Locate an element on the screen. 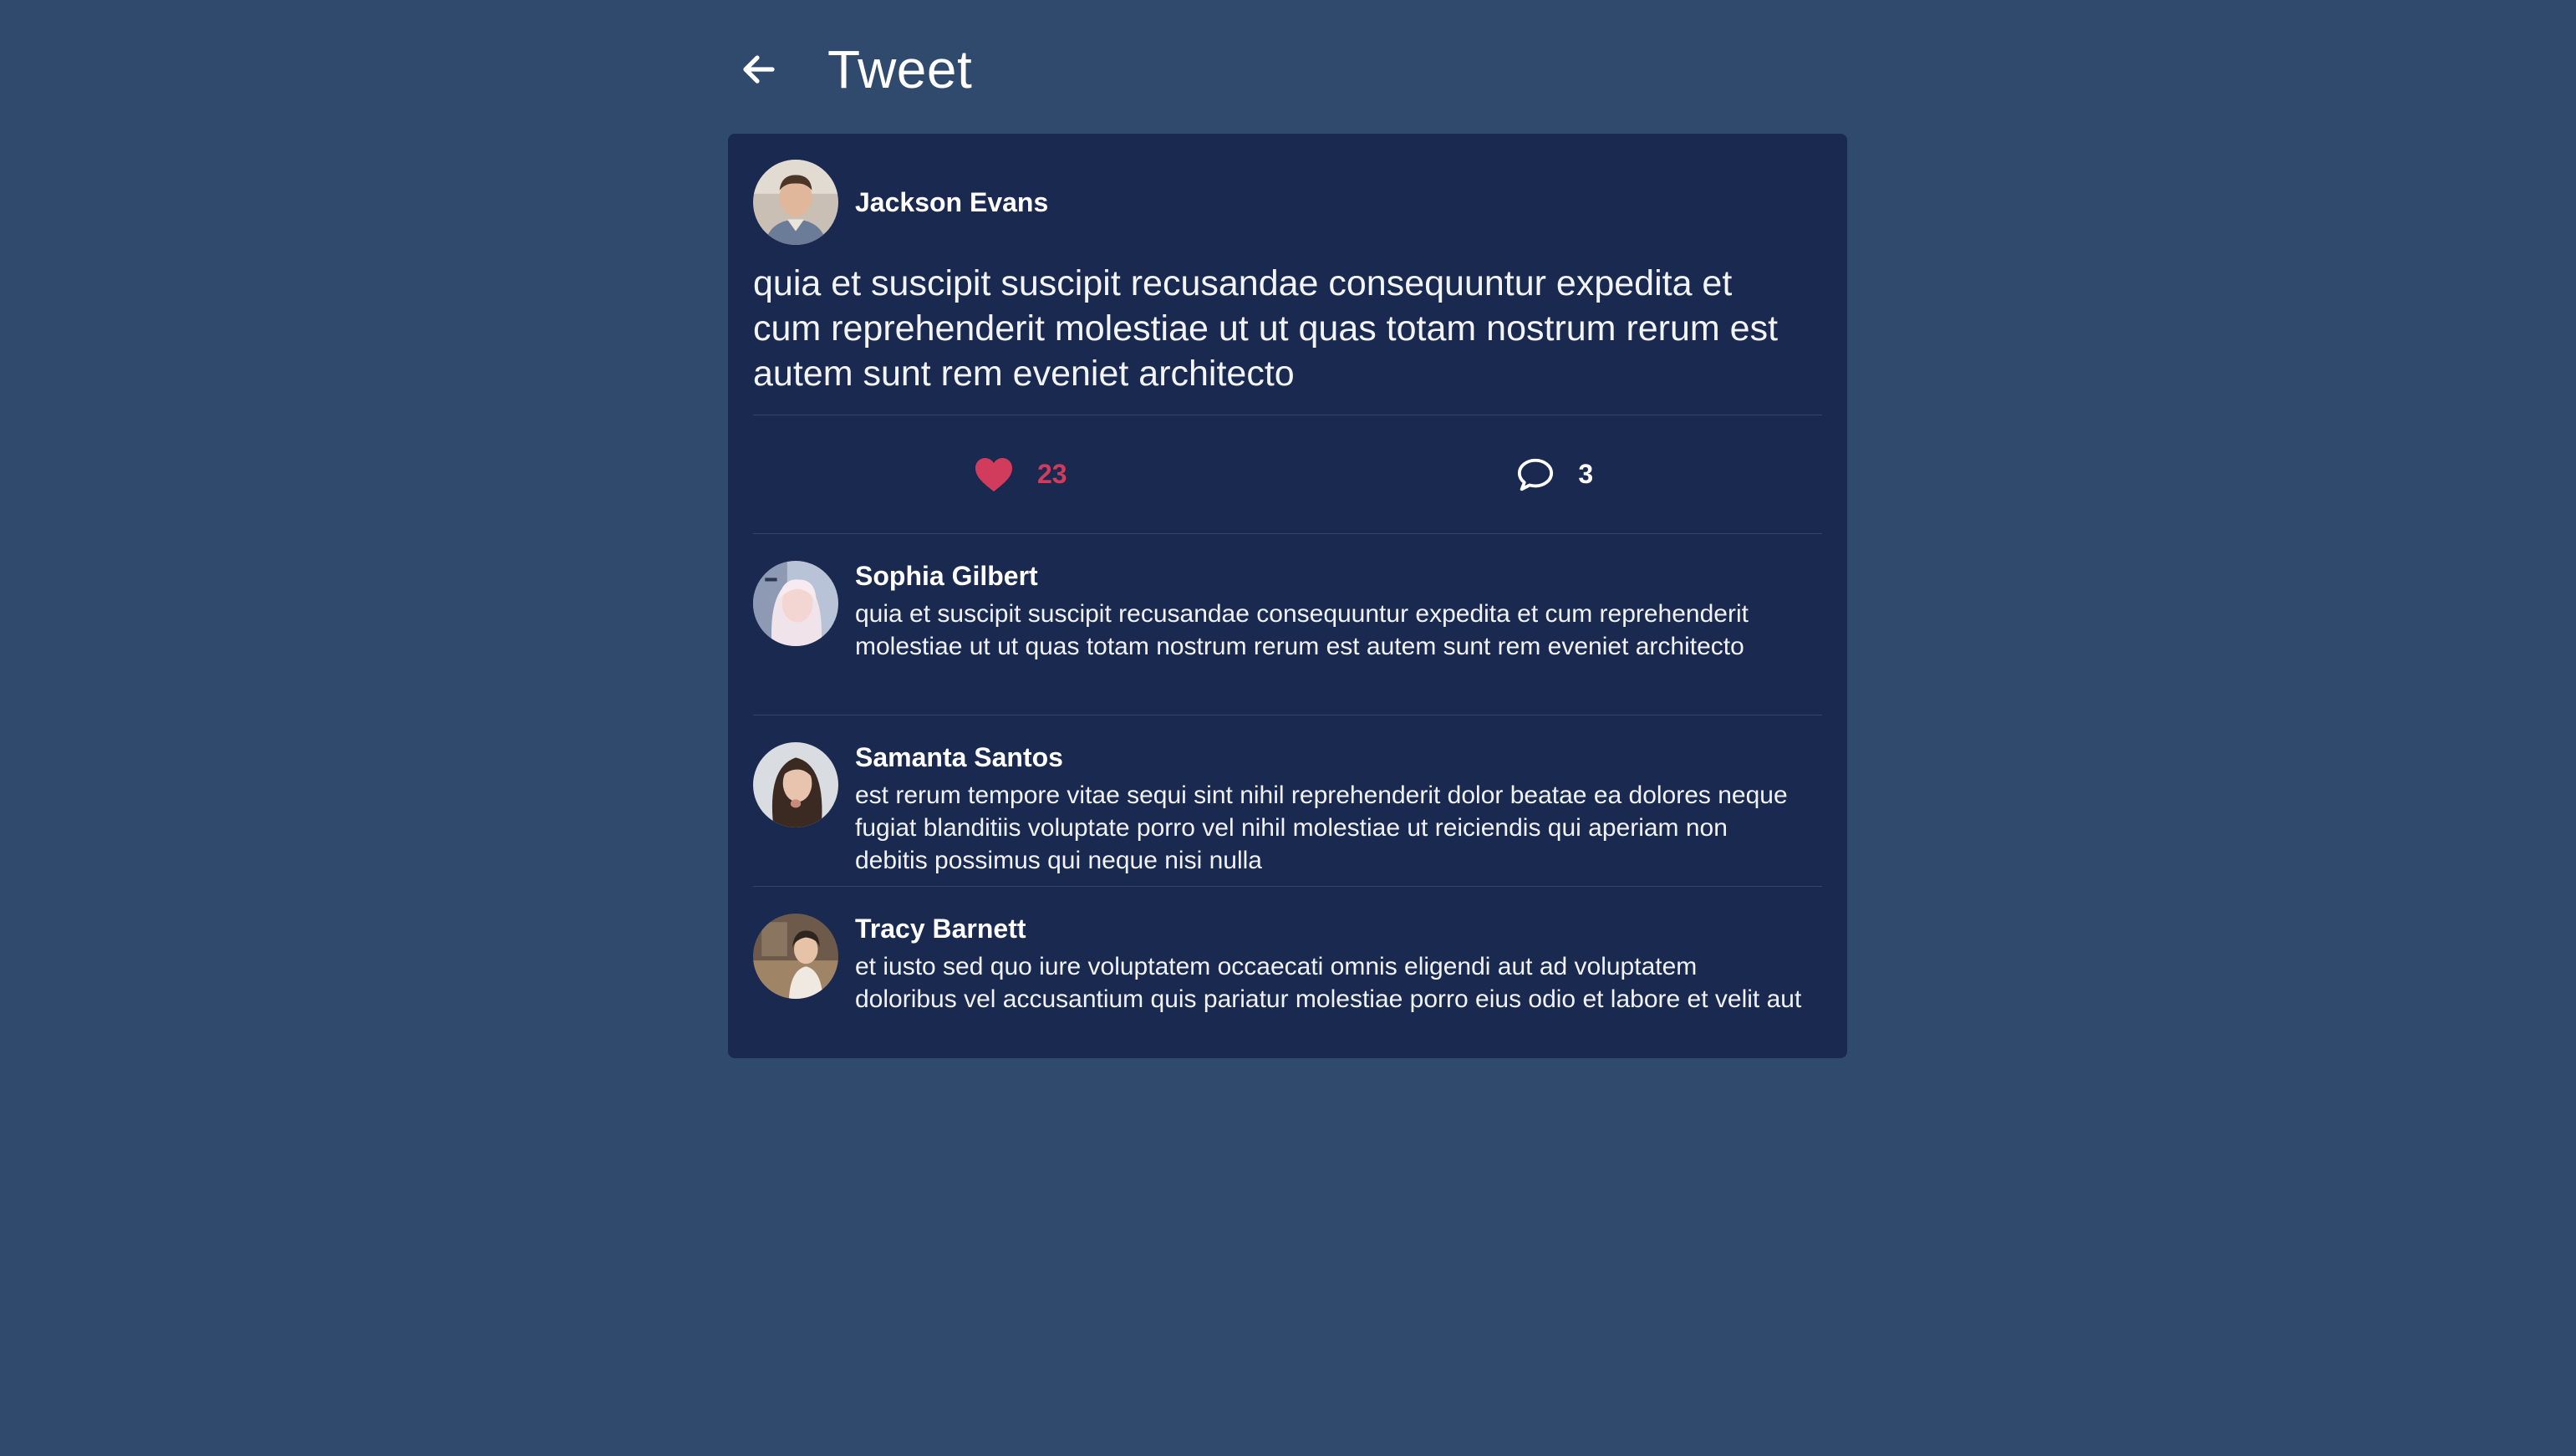 The height and width of the screenshot is (1456, 2576). reply-author-name: Samanta Santos is located at coordinates (1330, 757).